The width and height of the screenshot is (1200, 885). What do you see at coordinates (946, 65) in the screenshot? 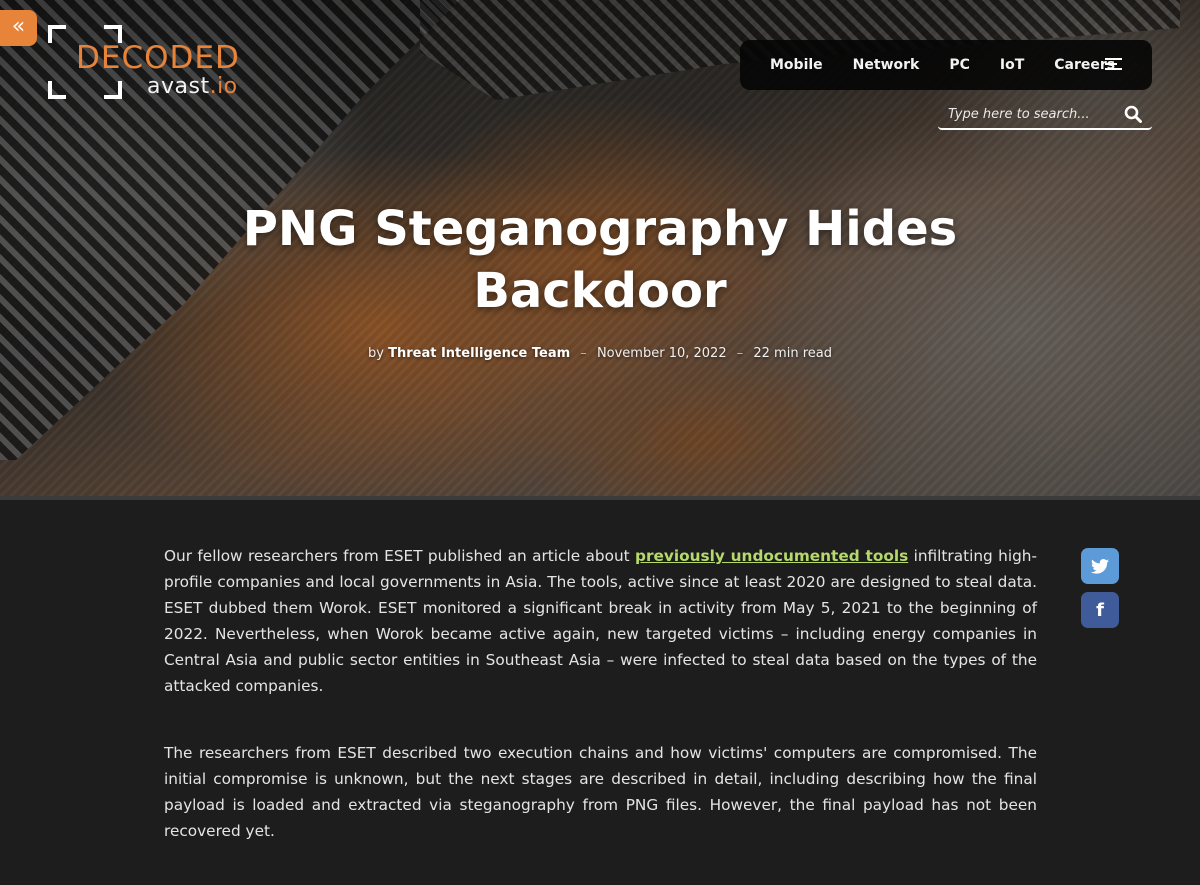
I see `main-nav: Mobile Network PC IoT Careers` at bounding box center [946, 65].